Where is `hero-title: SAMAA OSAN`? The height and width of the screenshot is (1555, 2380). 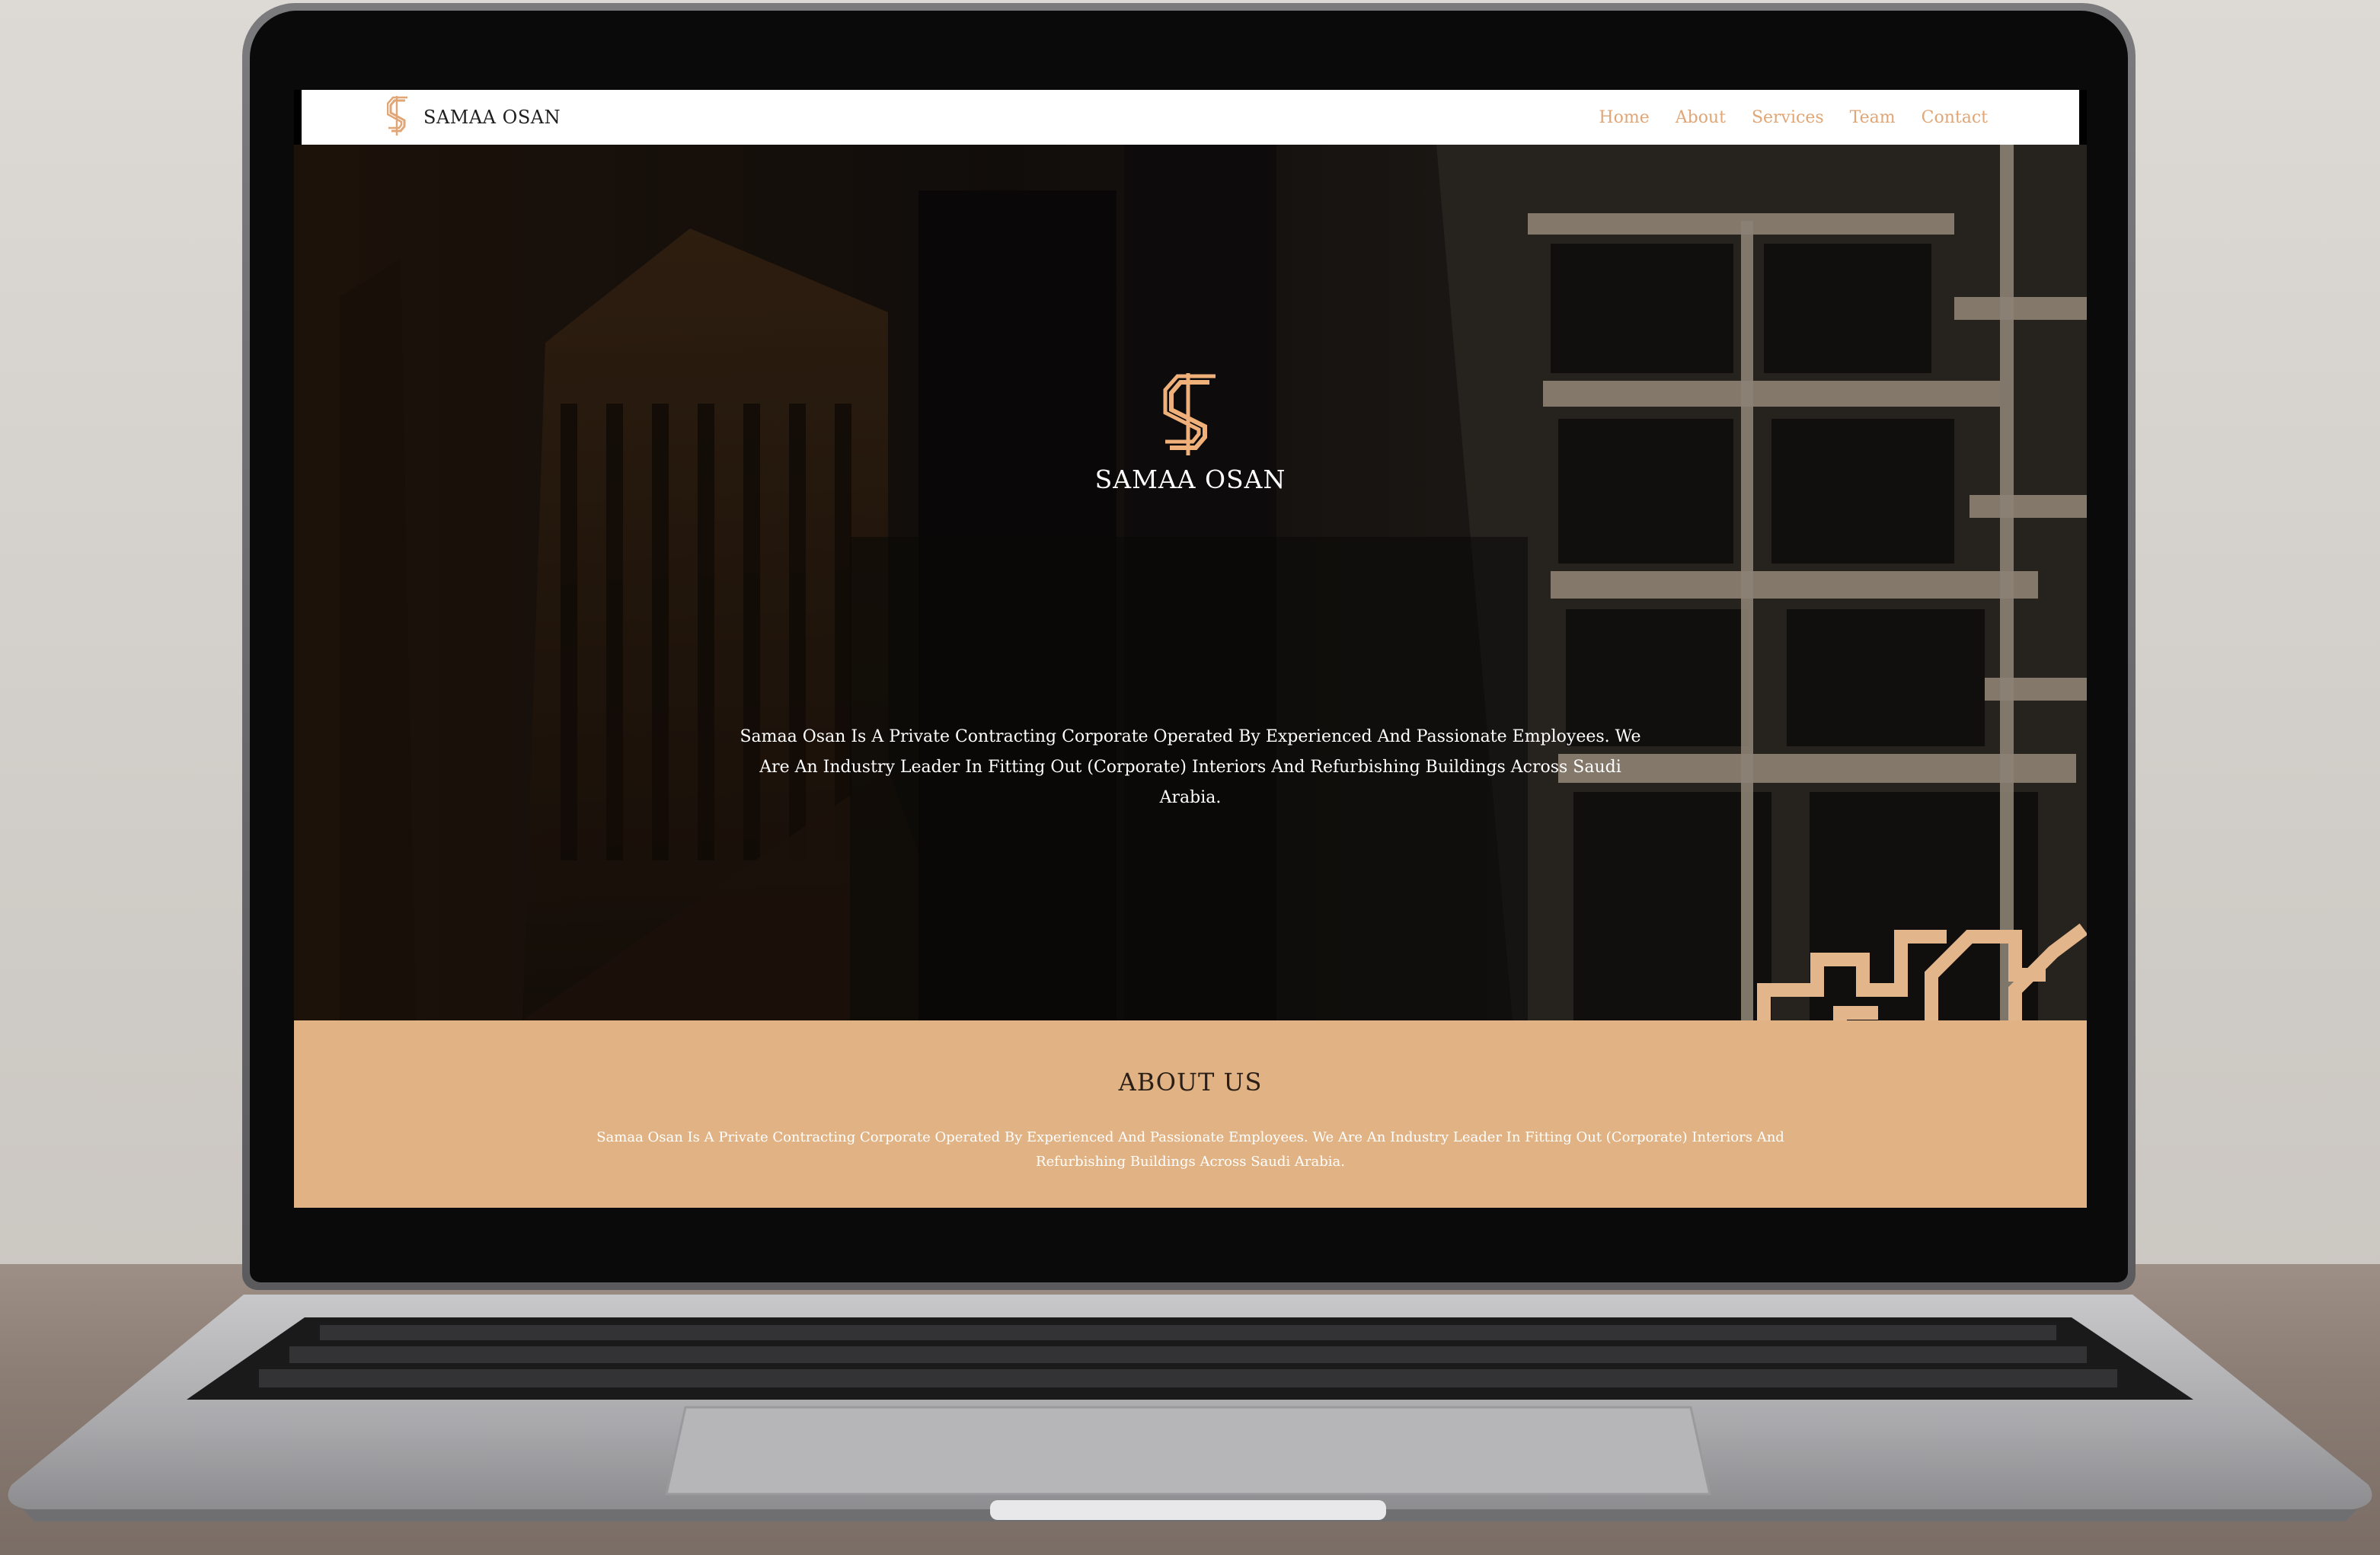 hero-title: SAMAA OSAN is located at coordinates (1190, 479).